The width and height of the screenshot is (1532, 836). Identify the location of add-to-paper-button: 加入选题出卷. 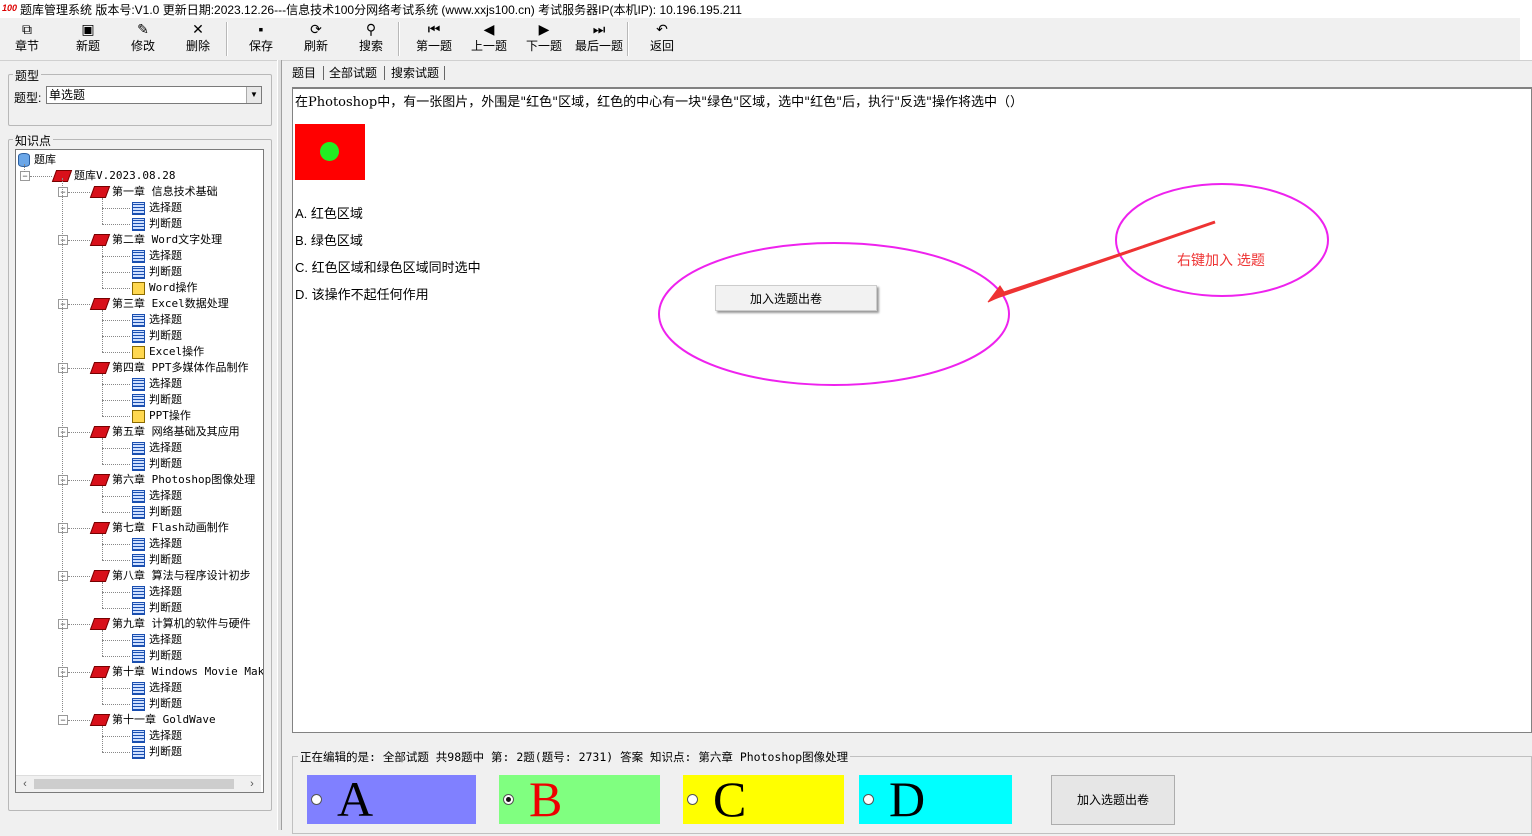
(1113, 800).